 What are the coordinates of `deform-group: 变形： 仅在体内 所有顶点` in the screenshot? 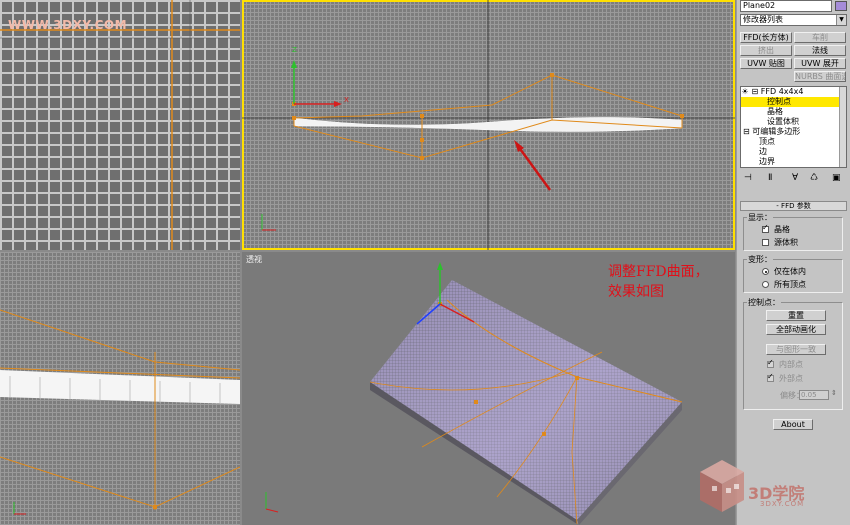 It's located at (793, 274).